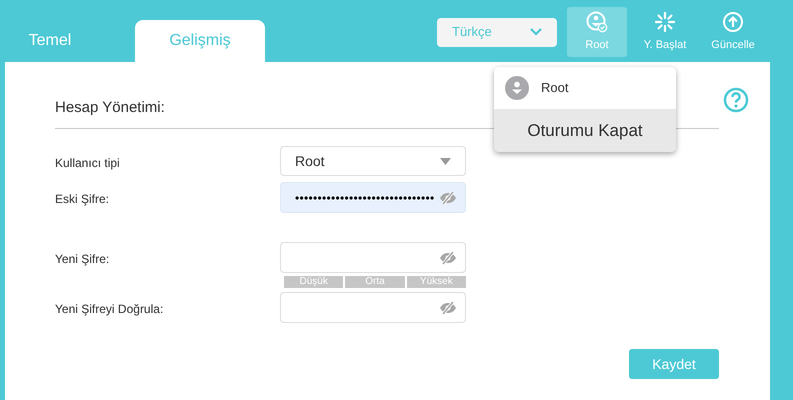  Describe the element at coordinates (50, 41) in the screenshot. I see `tab: Temel` at that location.